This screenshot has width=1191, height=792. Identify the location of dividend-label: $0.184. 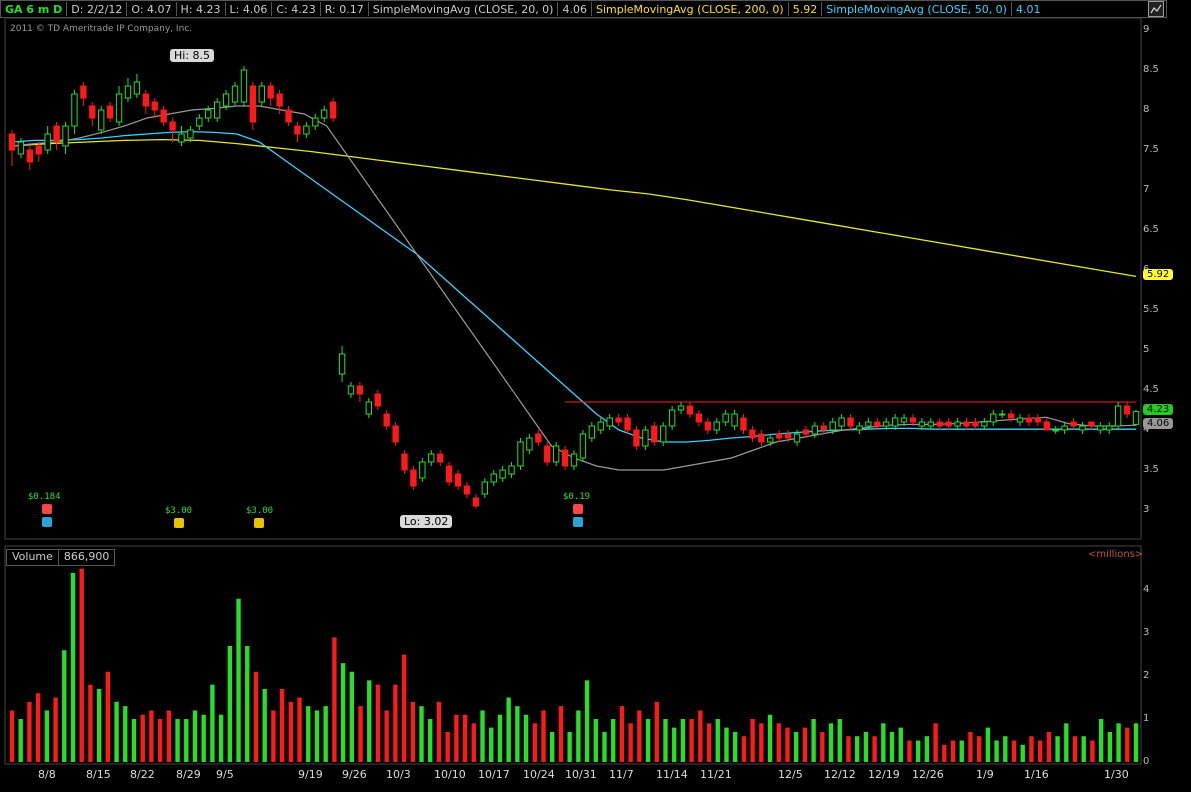
(44, 497).